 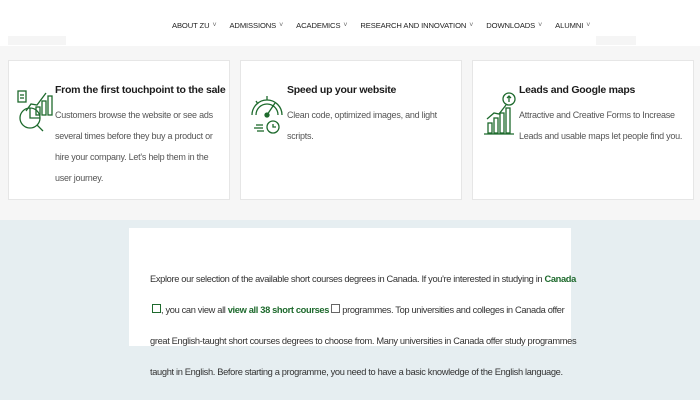 What do you see at coordinates (253, 25) in the screenshot?
I see `nav-item-label: ADMISSIONS` at bounding box center [253, 25].